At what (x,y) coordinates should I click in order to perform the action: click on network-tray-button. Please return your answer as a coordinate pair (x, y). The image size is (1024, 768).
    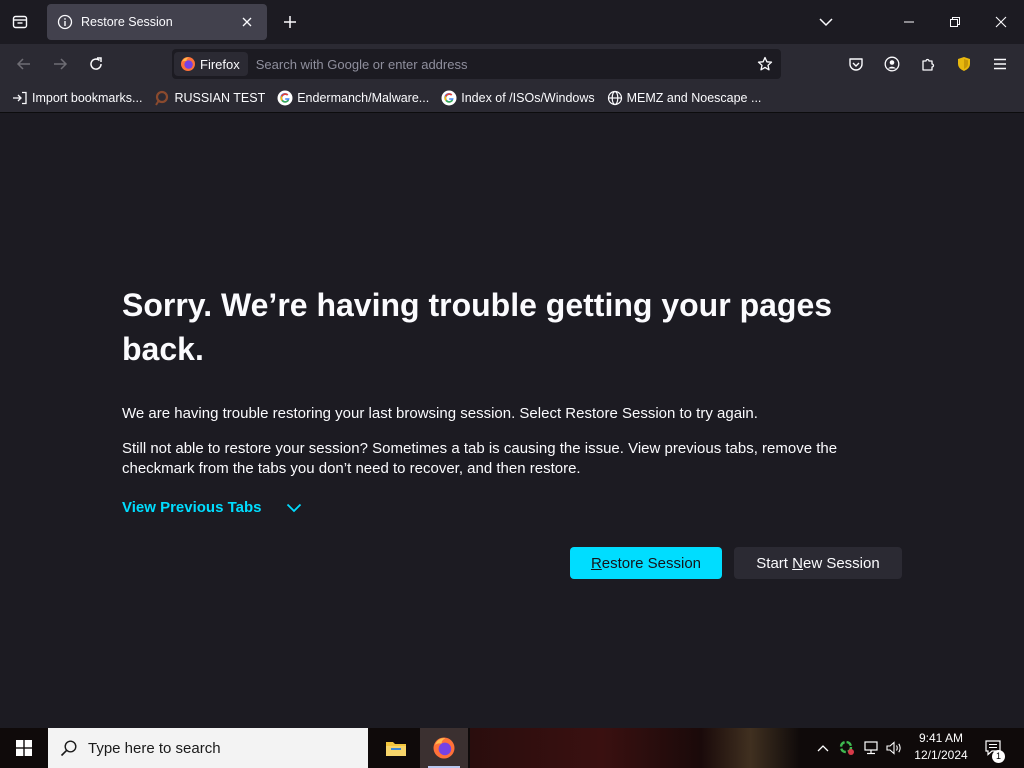
    Looking at the image, I should click on (871, 748).